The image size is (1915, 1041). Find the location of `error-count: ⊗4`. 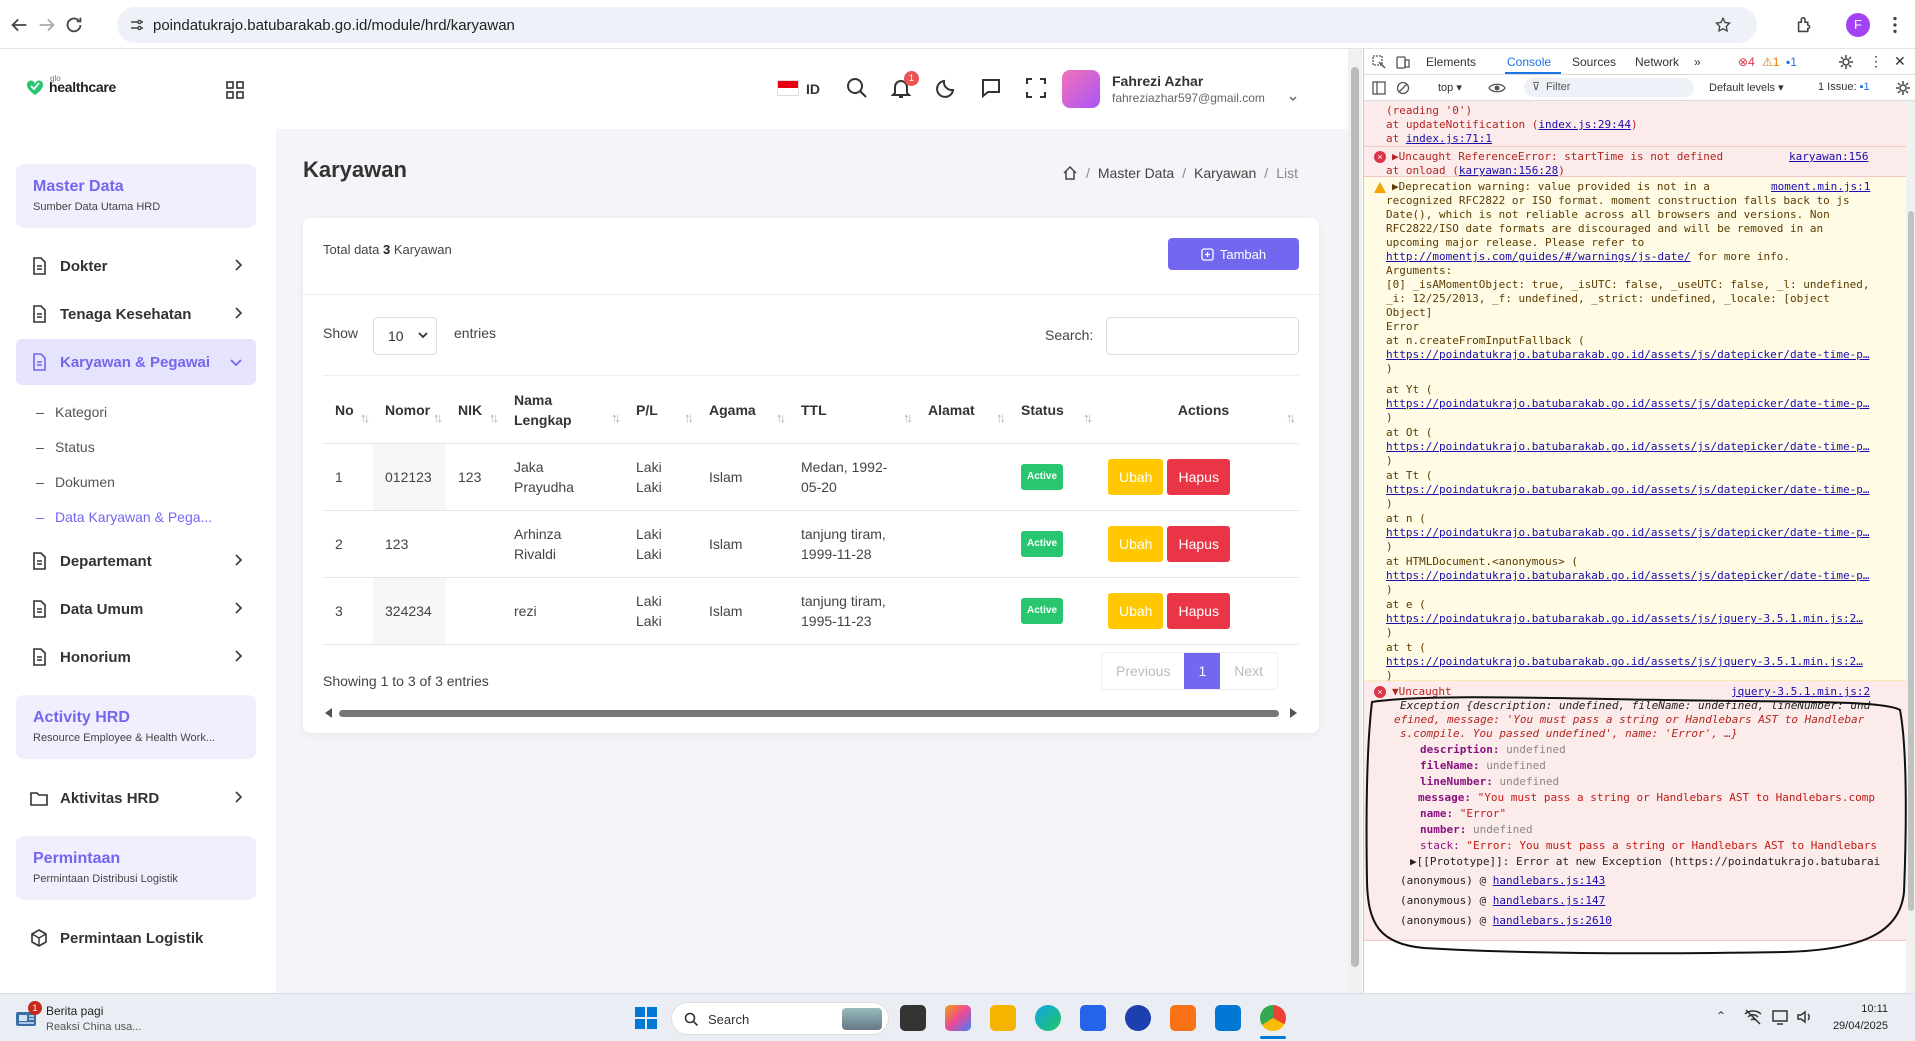

error-count: ⊗4 is located at coordinates (1746, 62).